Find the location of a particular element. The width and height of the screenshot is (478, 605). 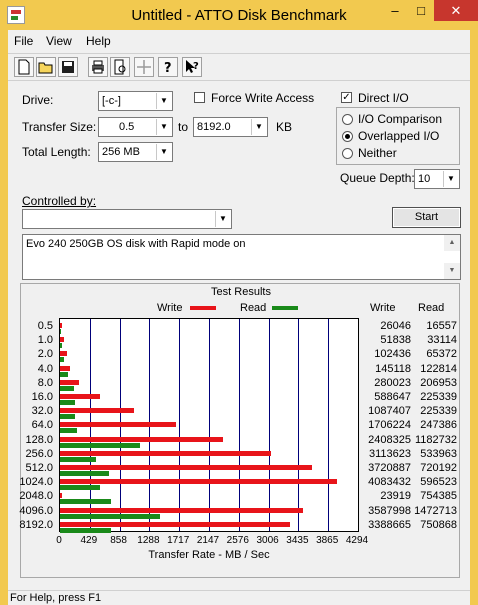

help-icon: ? is located at coordinates (168, 67).